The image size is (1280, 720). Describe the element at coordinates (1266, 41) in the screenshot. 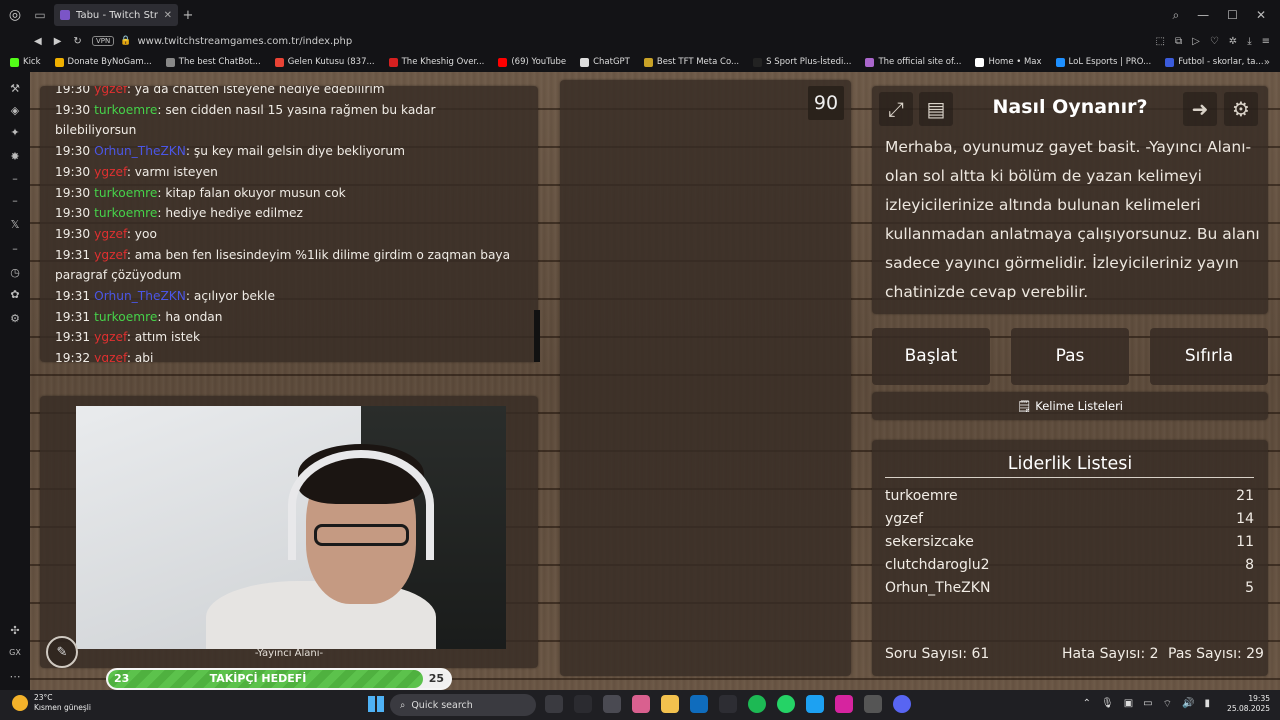

I see `menu-icon: ≡` at that location.